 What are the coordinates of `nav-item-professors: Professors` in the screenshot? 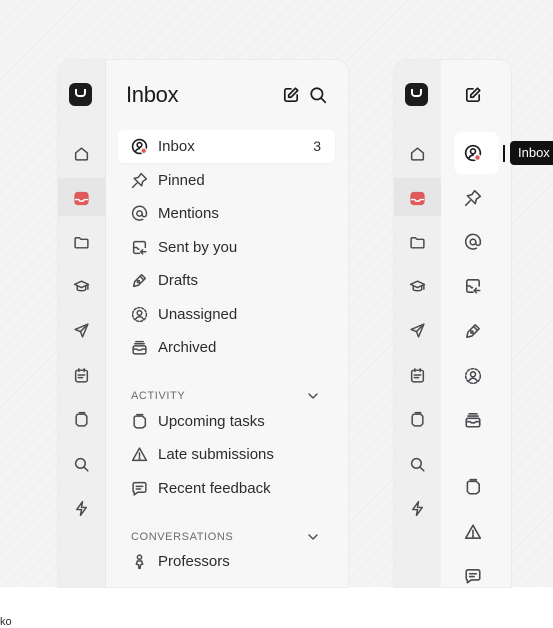 It's located at (226, 561).